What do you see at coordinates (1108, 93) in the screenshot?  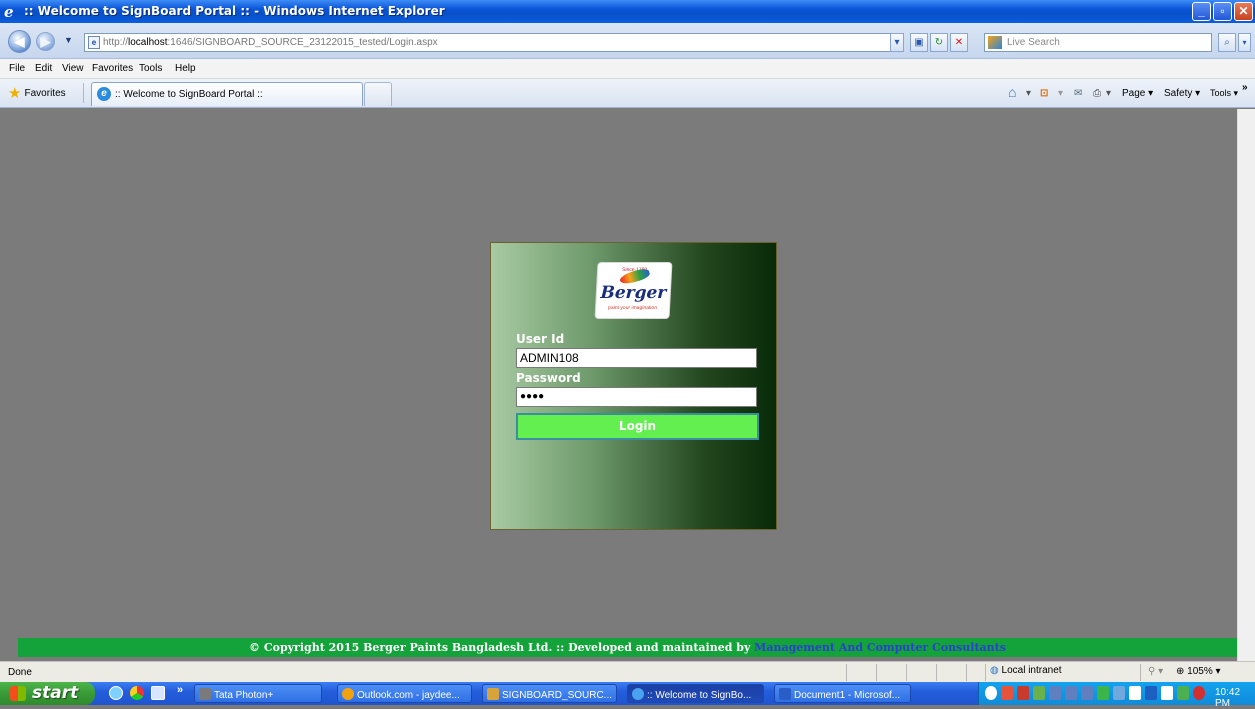 I see `print-dropdown-icon: ▾` at bounding box center [1108, 93].